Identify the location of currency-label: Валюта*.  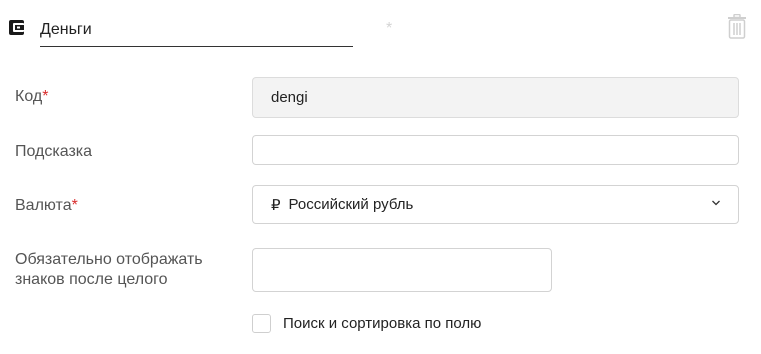
(46, 206).